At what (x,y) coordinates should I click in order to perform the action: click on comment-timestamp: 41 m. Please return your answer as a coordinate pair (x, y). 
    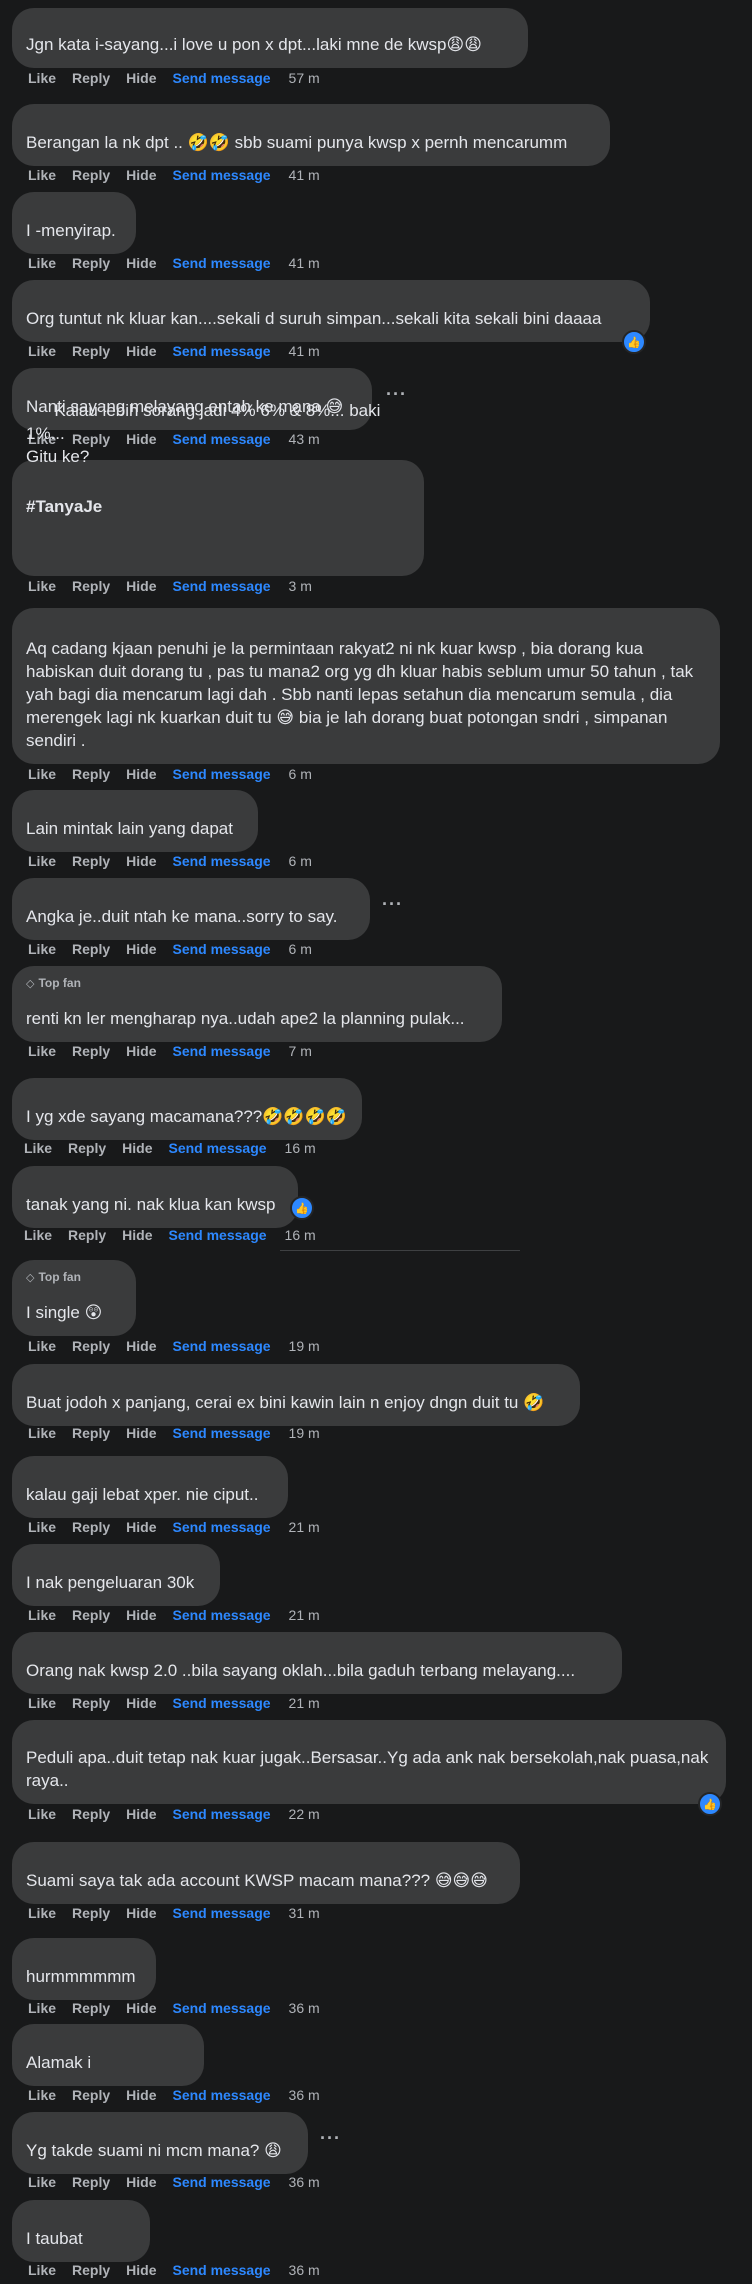
    Looking at the image, I should click on (304, 175).